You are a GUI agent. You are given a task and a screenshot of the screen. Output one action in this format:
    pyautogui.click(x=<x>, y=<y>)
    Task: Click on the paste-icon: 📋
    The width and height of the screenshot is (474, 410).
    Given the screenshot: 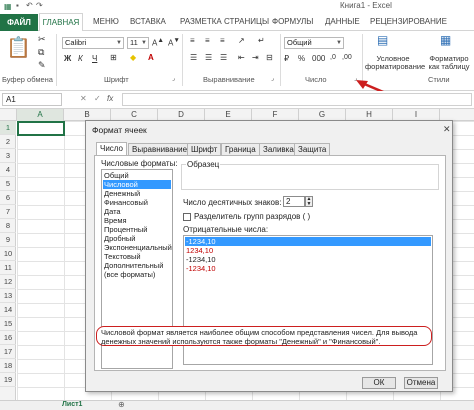 What is the action you would take?
    pyautogui.click(x=18, y=47)
    